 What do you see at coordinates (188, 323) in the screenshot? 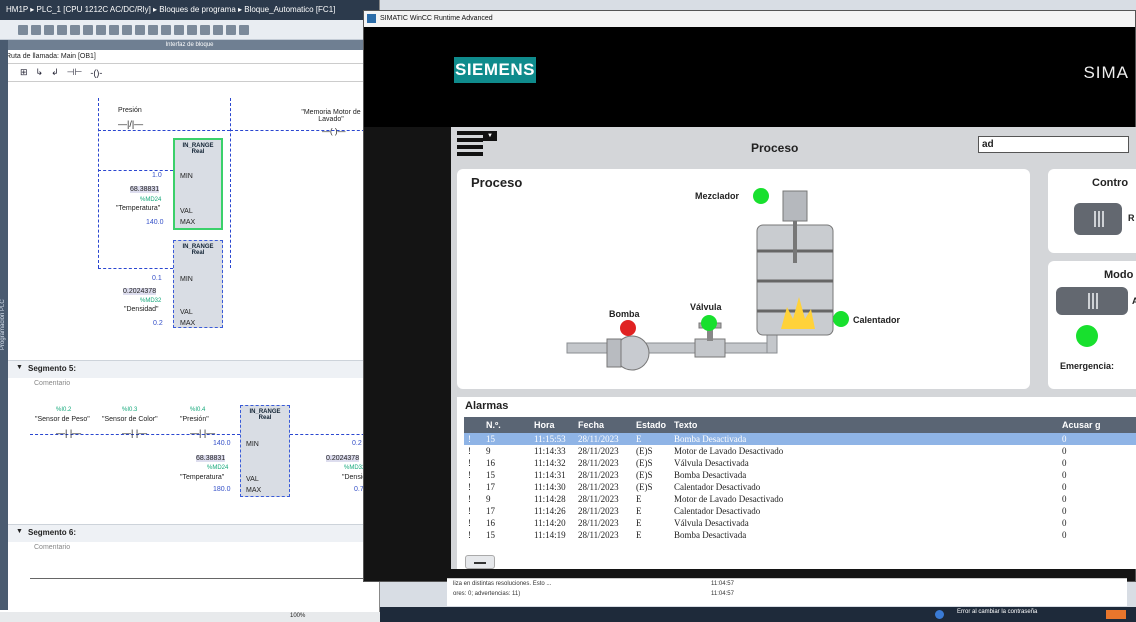
I see `pin-label: MAX` at bounding box center [188, 323].